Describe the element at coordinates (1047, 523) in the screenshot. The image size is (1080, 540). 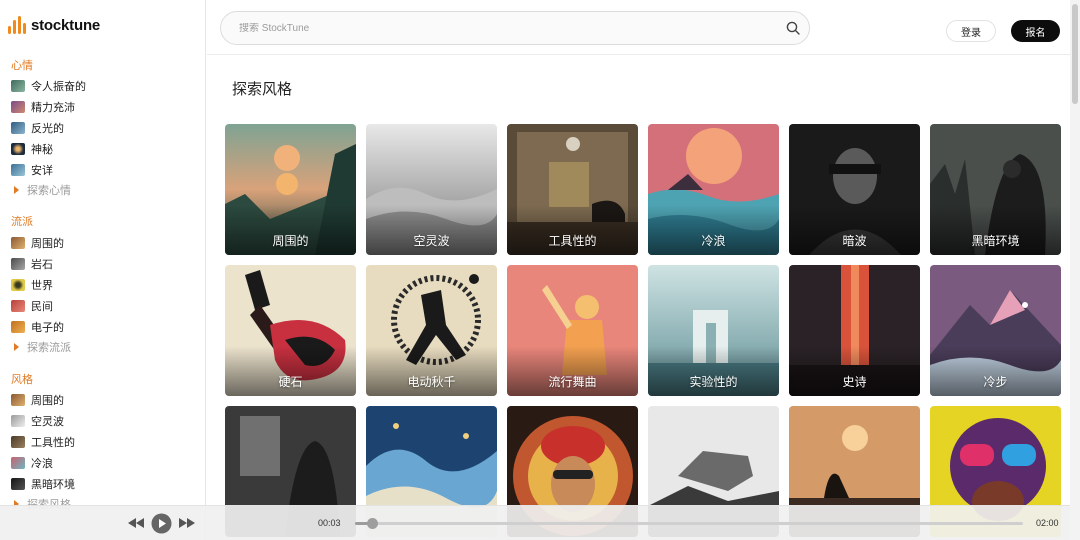
I see `total-time: 02:00` at that location.